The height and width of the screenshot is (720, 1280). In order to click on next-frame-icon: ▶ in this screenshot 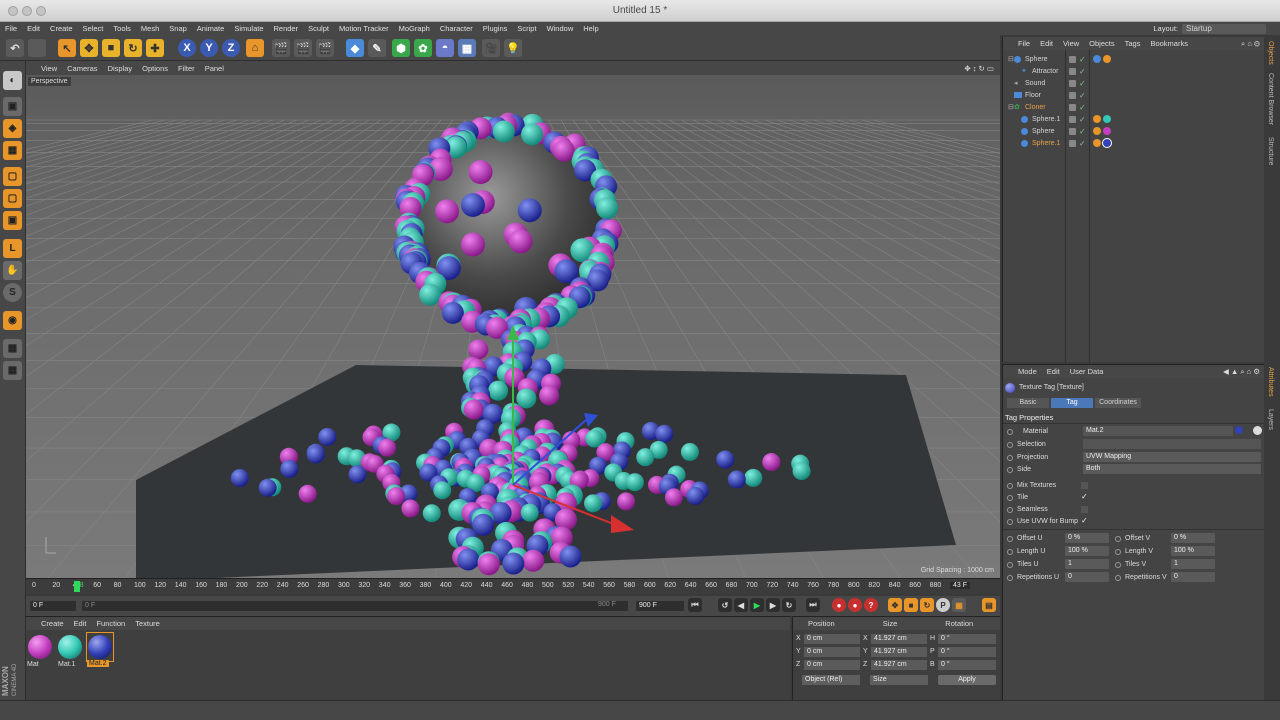, I will do `click(773, 605)`.